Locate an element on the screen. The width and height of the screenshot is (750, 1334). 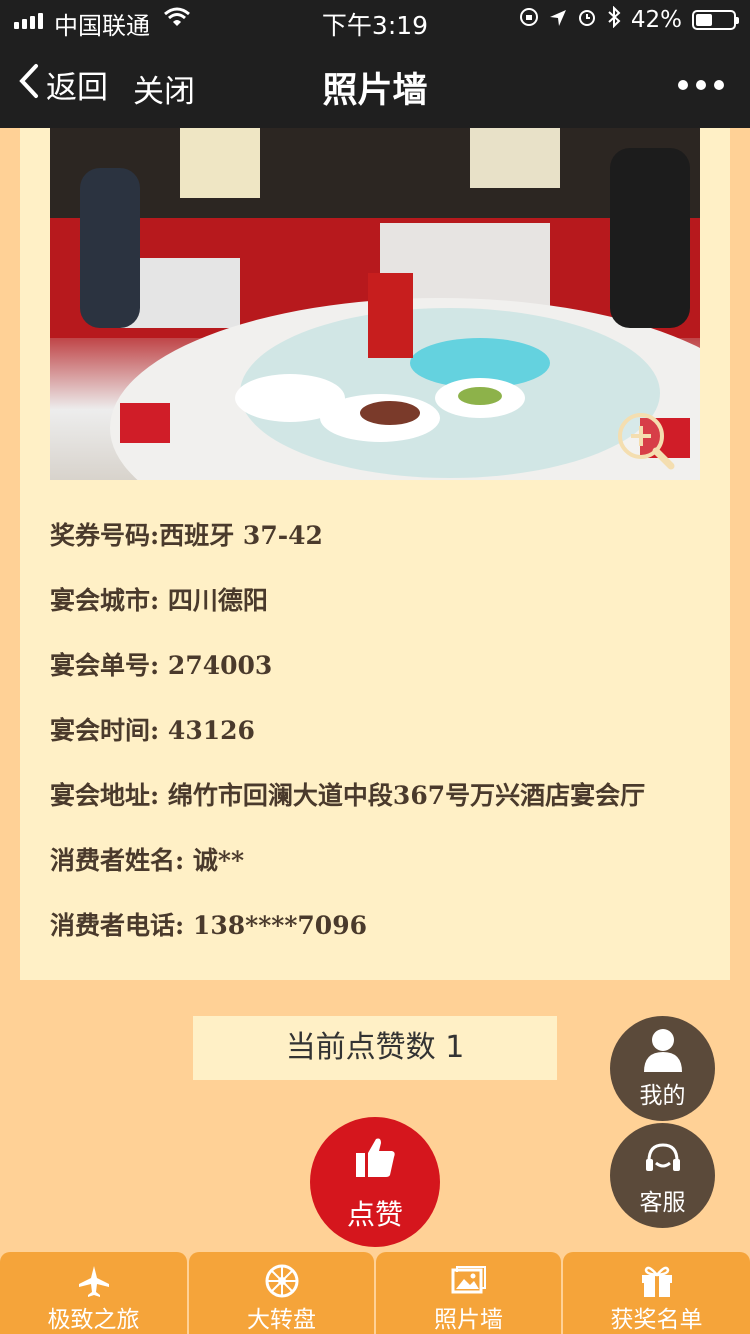
tab-label: 大转盘 is located at coordinates (281, 1320).